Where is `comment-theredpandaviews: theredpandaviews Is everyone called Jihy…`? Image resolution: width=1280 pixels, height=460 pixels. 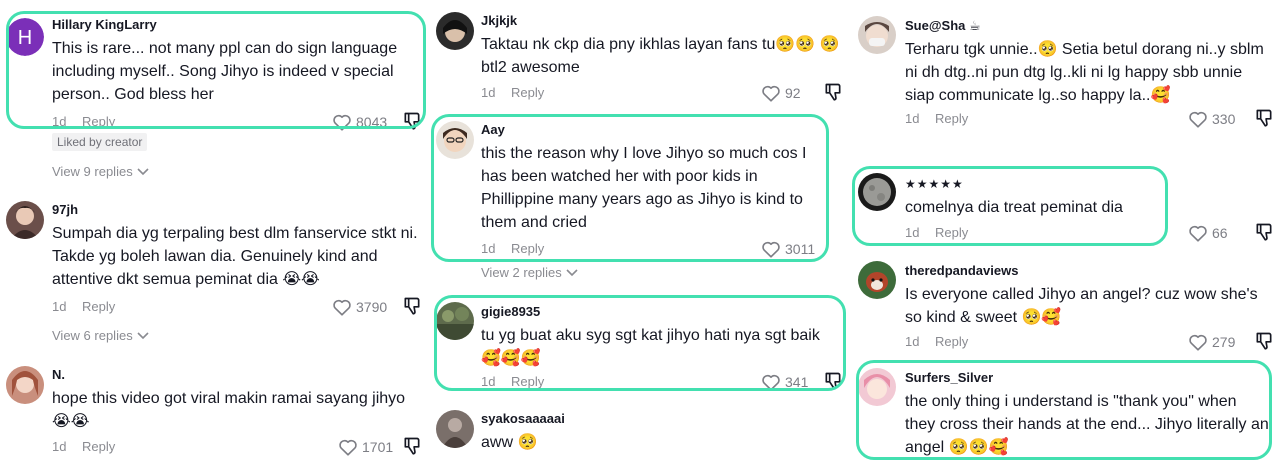 comment-theredpandaviews: theredpandaviews Is everyone called Jihy… is located at coordinates (1065, 305).